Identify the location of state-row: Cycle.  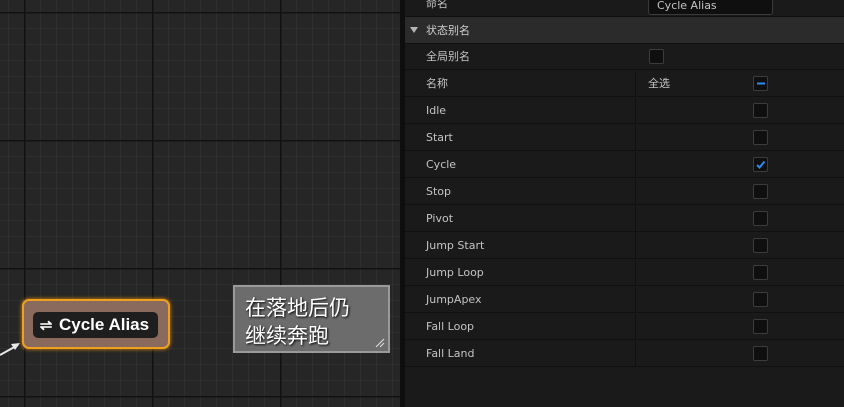
(624, 165).